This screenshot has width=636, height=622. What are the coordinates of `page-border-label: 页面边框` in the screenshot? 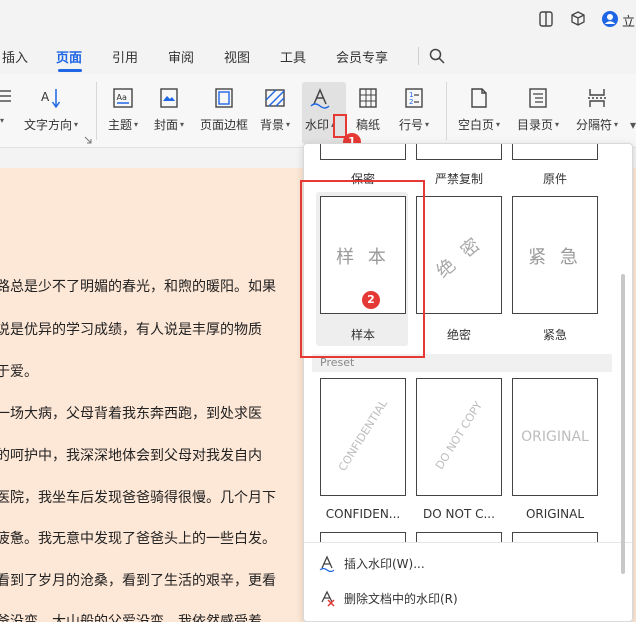 It's located at (224, 125).